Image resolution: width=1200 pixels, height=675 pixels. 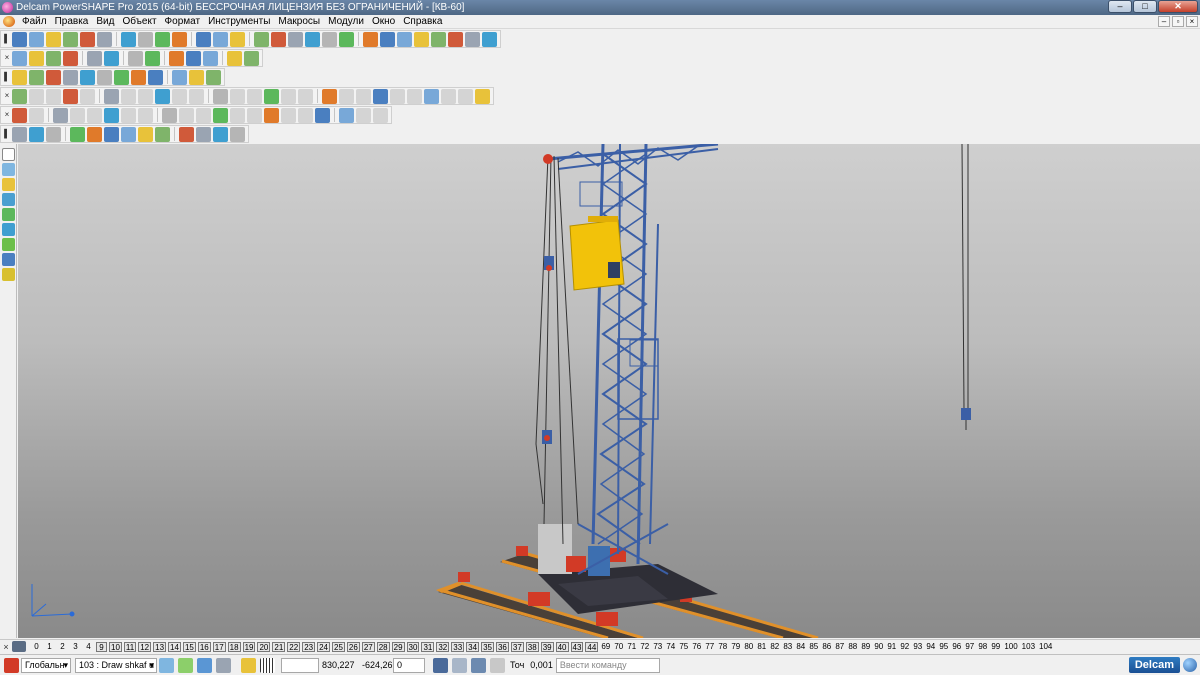 I want to click on level-bar-close-icon: ×, so click(x=6, y=647).